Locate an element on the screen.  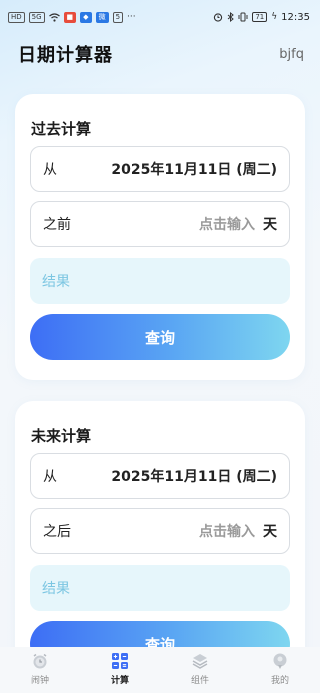
bluetooth-icon is located at coordinates (231, 17).